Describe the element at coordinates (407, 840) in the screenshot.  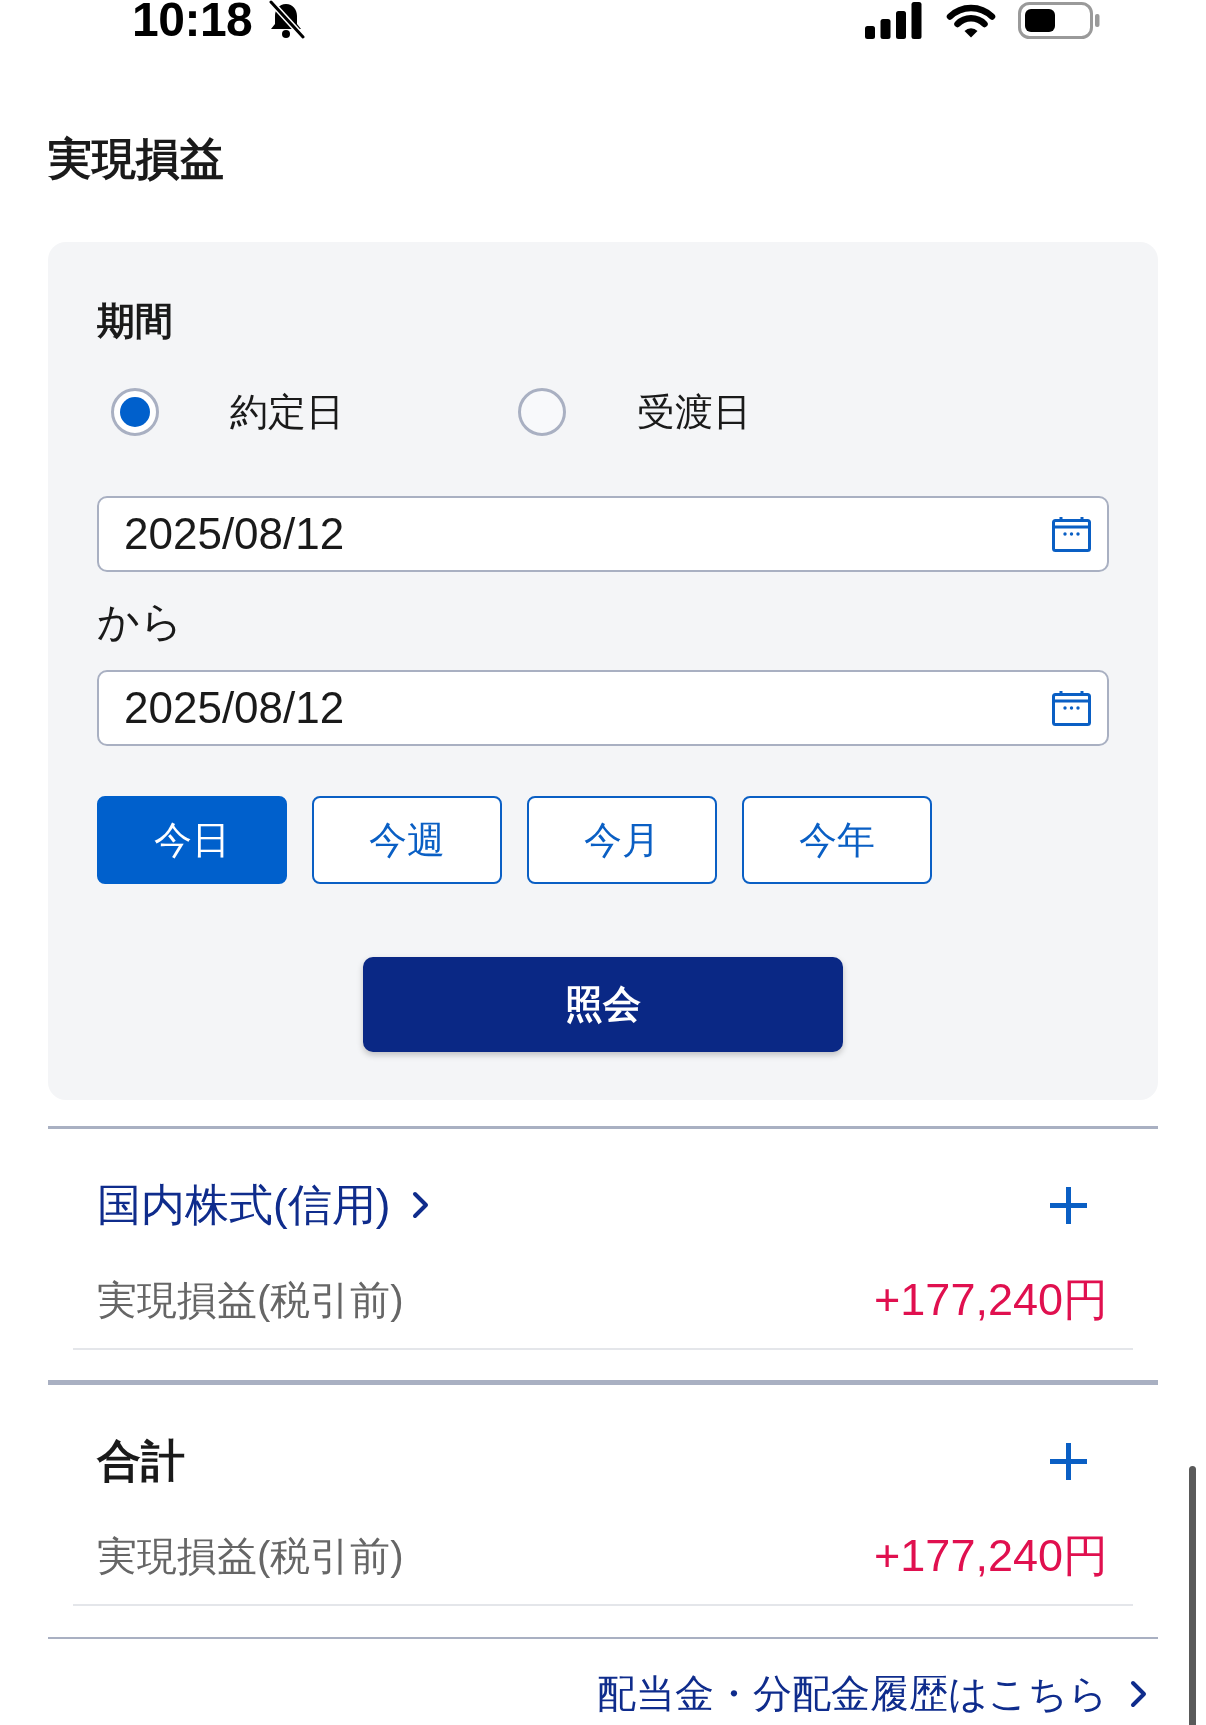
I see `period-preset-button: 今週` at that location.